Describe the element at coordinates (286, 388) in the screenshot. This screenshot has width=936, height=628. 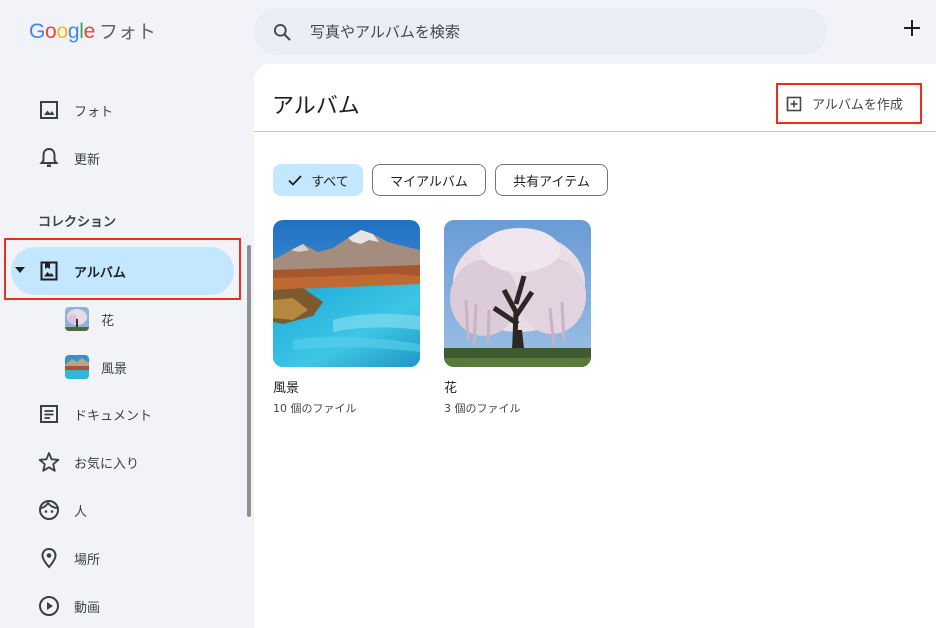
I see `album-title: 風景` at that location.